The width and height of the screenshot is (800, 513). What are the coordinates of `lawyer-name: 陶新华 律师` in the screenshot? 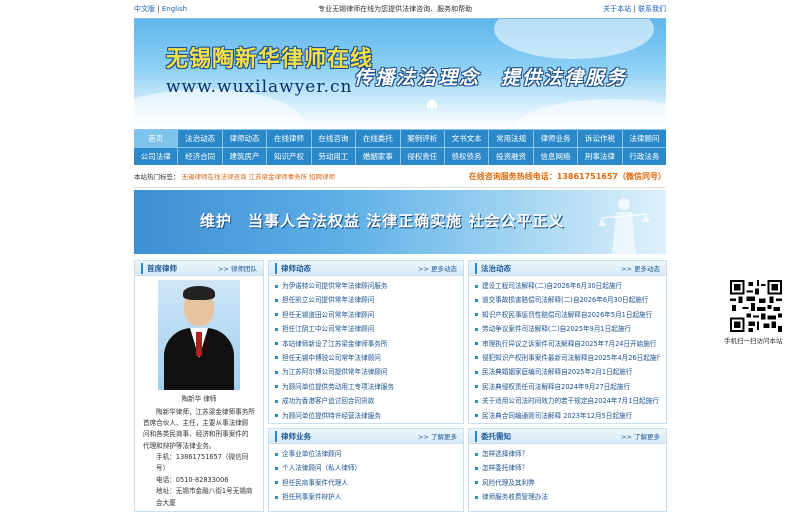 It's located at (199, 399).